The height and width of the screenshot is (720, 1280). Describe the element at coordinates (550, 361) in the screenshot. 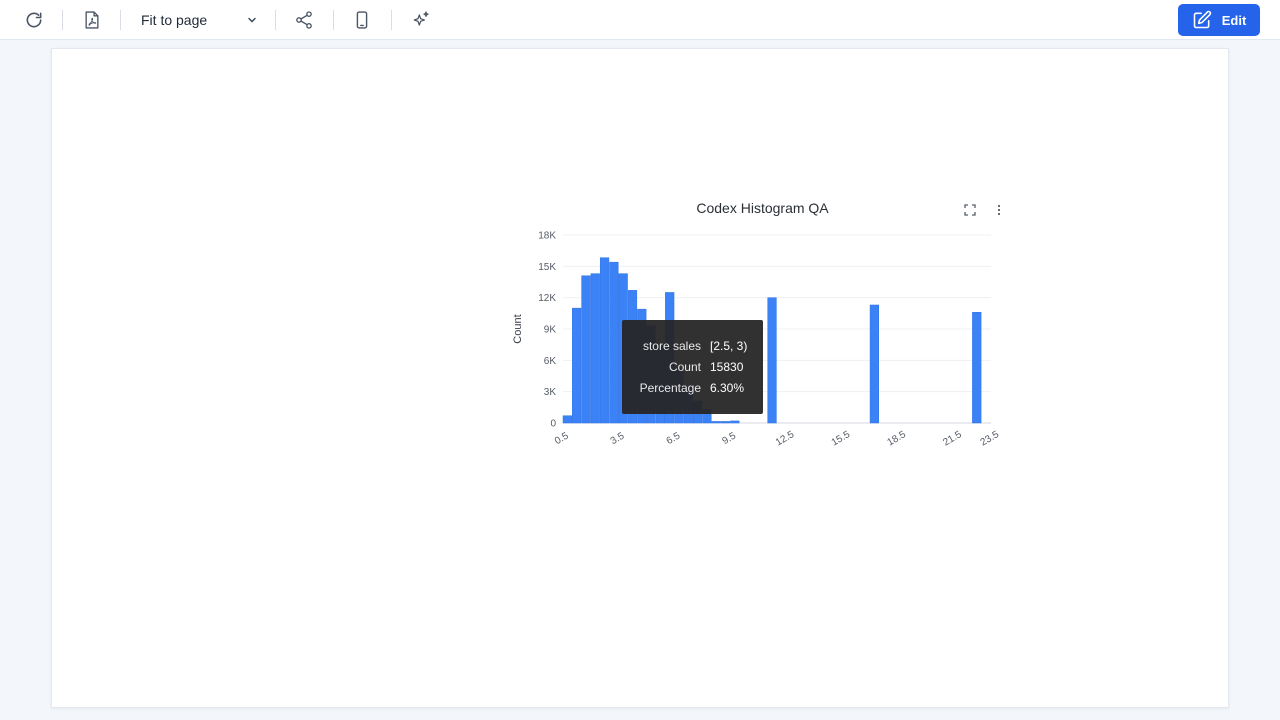

I see `y-tick-label: 6K` at that location.